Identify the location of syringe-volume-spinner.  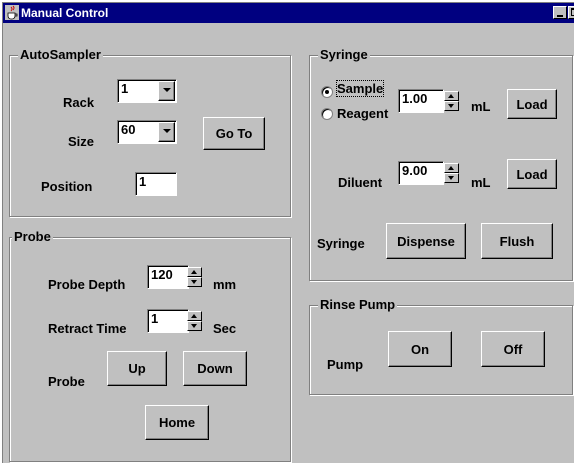
(451, 101).